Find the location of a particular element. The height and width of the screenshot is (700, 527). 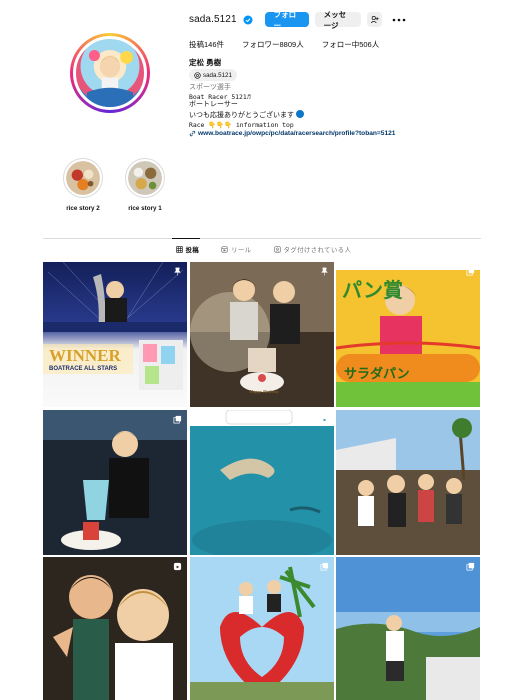

message-button: メッセージ is located at coordinates (337, 20).